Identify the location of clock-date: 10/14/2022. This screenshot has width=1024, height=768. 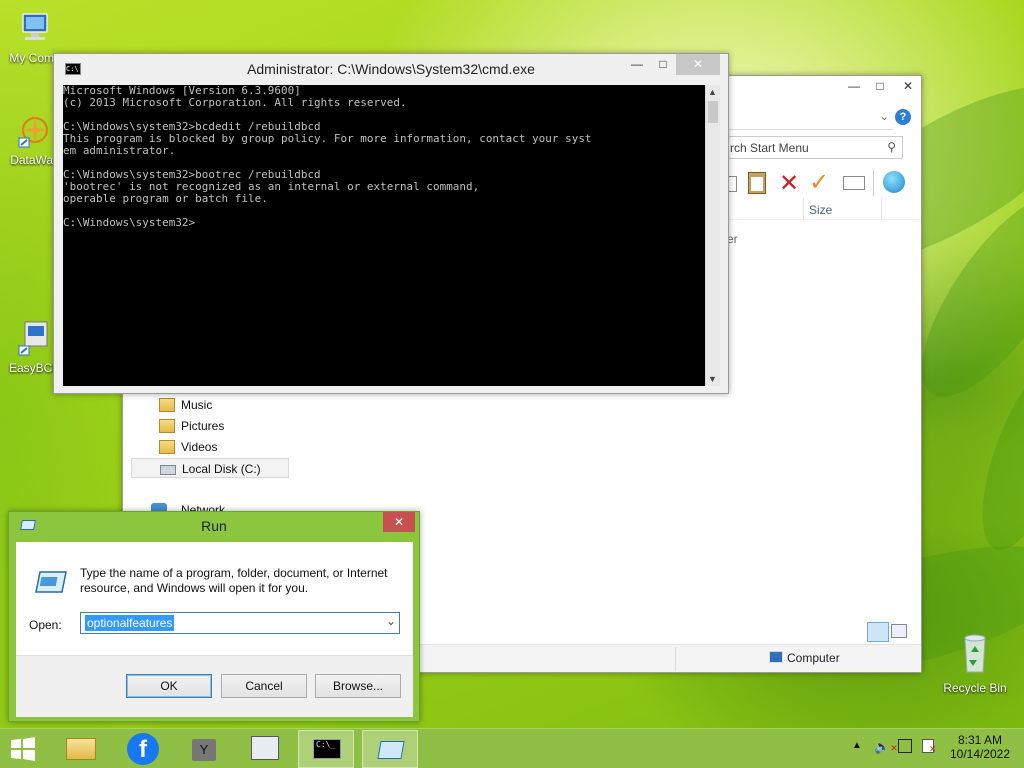
(980, 754).